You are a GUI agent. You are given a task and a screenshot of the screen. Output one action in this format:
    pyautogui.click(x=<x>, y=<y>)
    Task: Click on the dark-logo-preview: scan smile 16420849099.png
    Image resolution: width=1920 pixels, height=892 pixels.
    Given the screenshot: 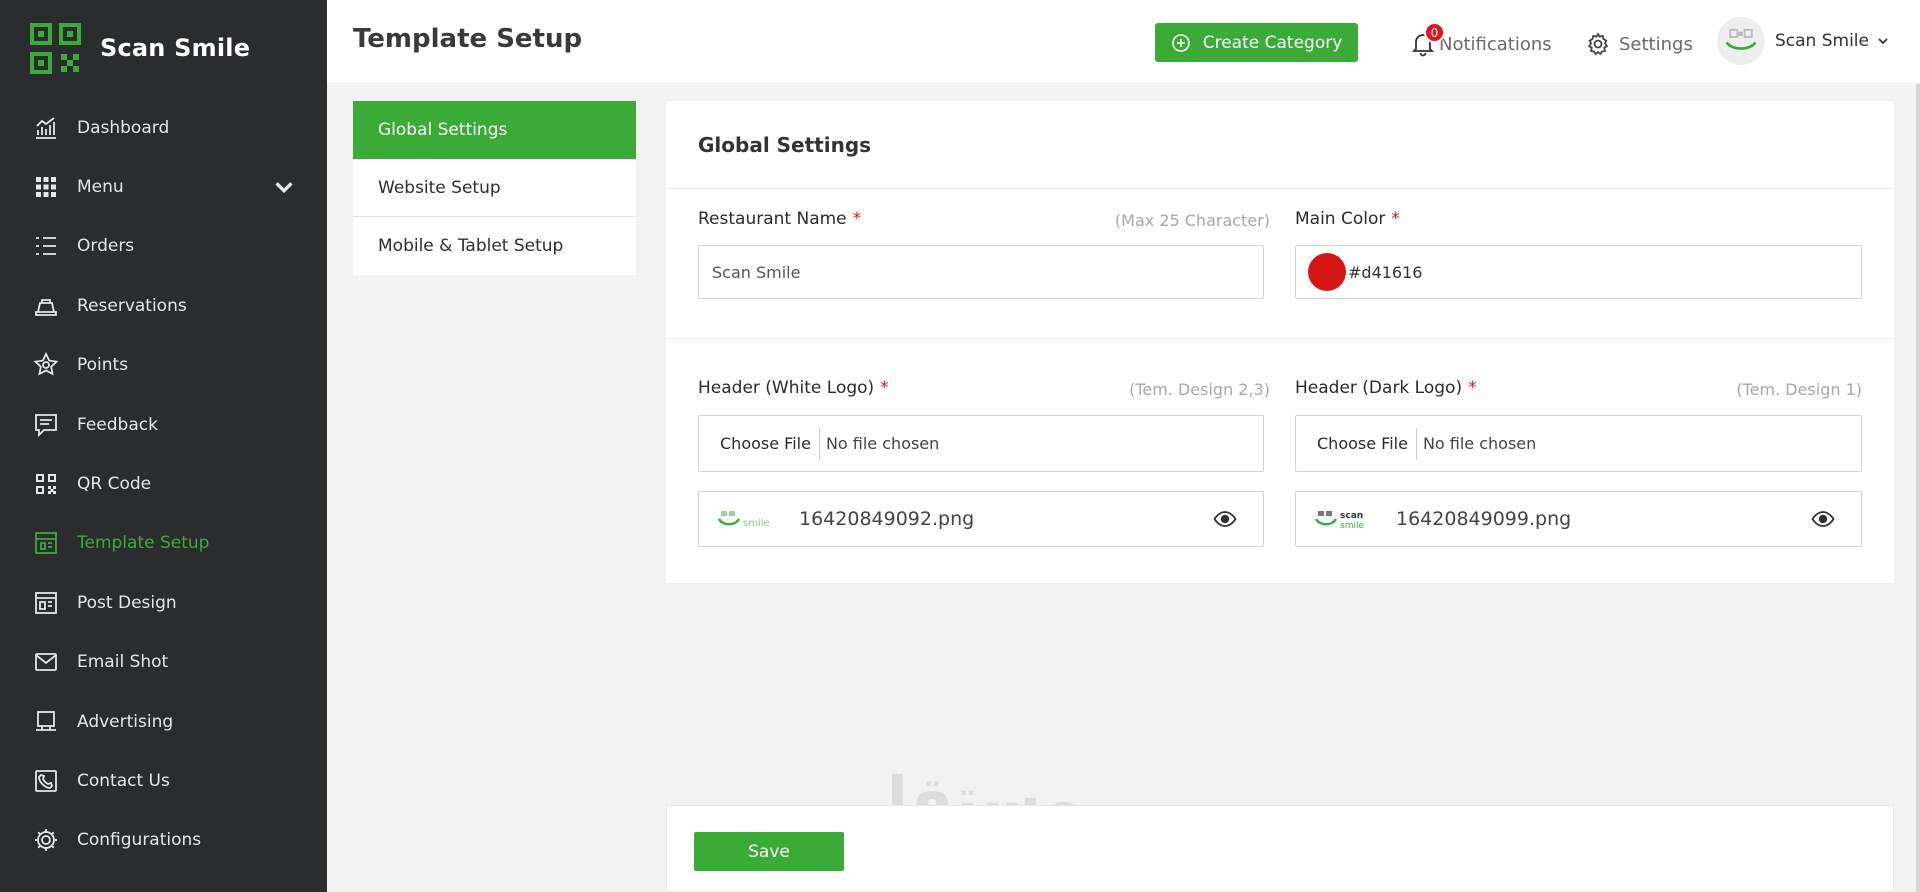 What is the action you would take?
    pyautogui.click(x=1578, y=519)
    